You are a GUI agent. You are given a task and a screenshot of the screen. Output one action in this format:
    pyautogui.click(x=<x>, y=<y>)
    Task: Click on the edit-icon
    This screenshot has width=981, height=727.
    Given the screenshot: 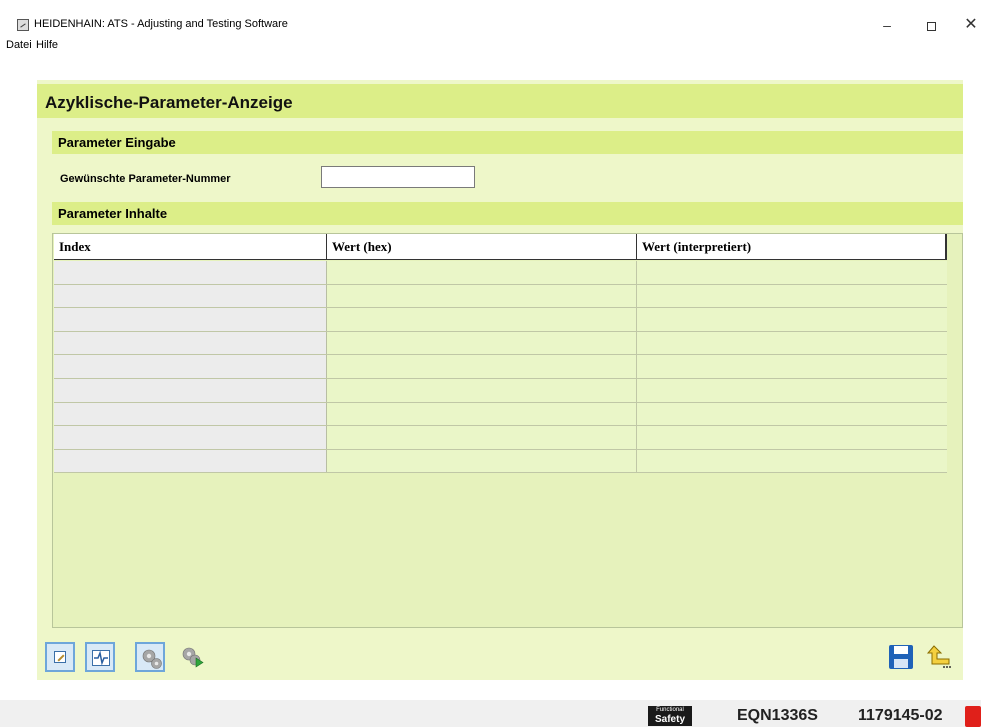 What is the action you would take?
    pyautogui.click(x=60, y=657)
    